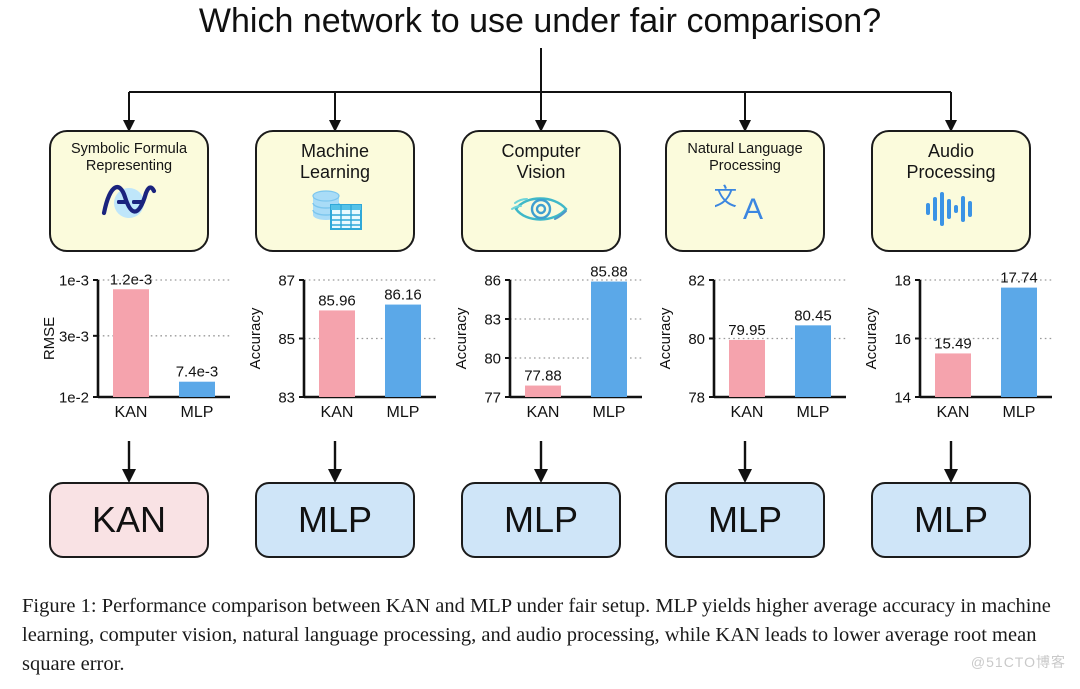 The height and width of the screenshot is (689, 1080). I want to click on bar-value-label: 7.4e-3, so click(197, 372).